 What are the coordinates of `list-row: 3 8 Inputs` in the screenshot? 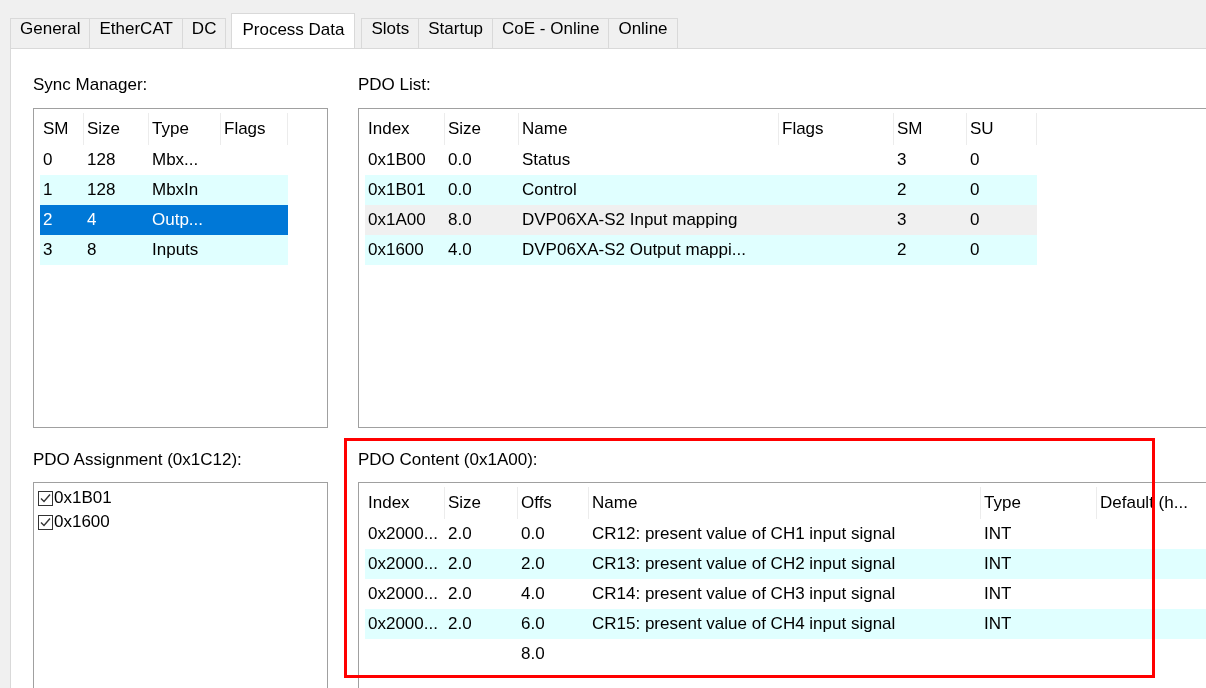 It's located at (164, 250).